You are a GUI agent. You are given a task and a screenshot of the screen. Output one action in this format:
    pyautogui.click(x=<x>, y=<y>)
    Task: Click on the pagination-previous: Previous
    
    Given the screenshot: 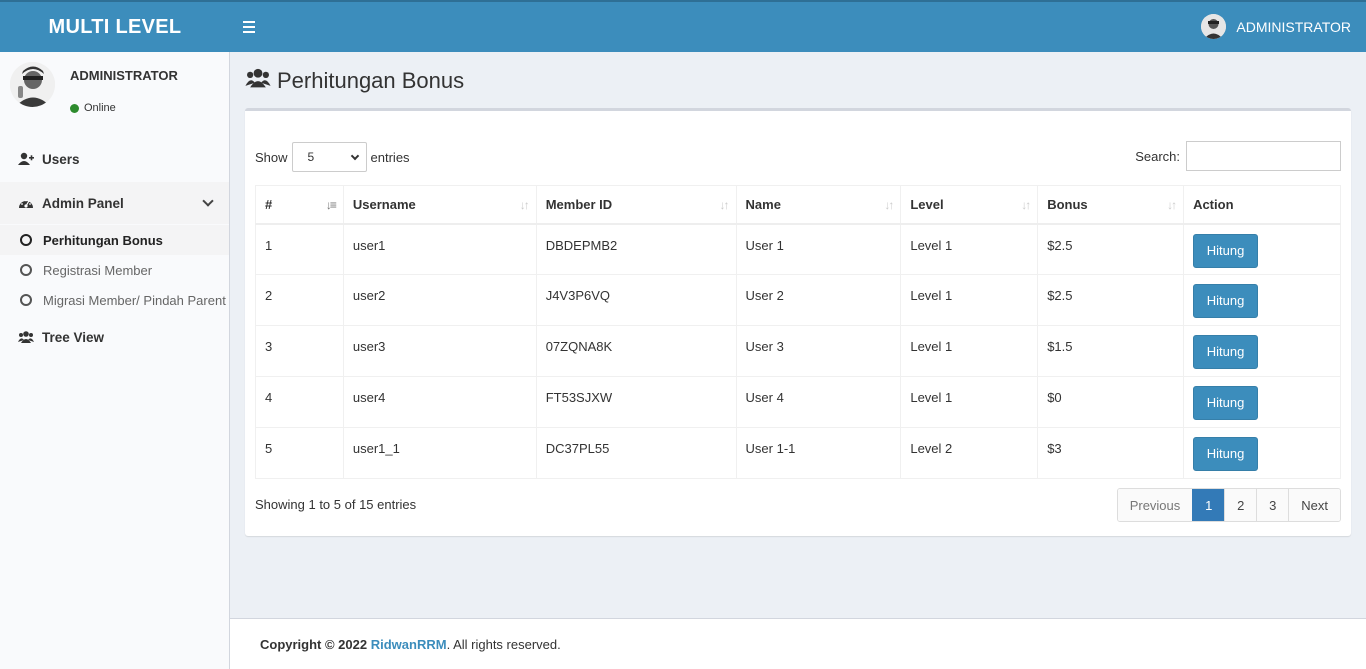 What is the action you would take?
    pyautogui.click(x=1155, y=505)
    